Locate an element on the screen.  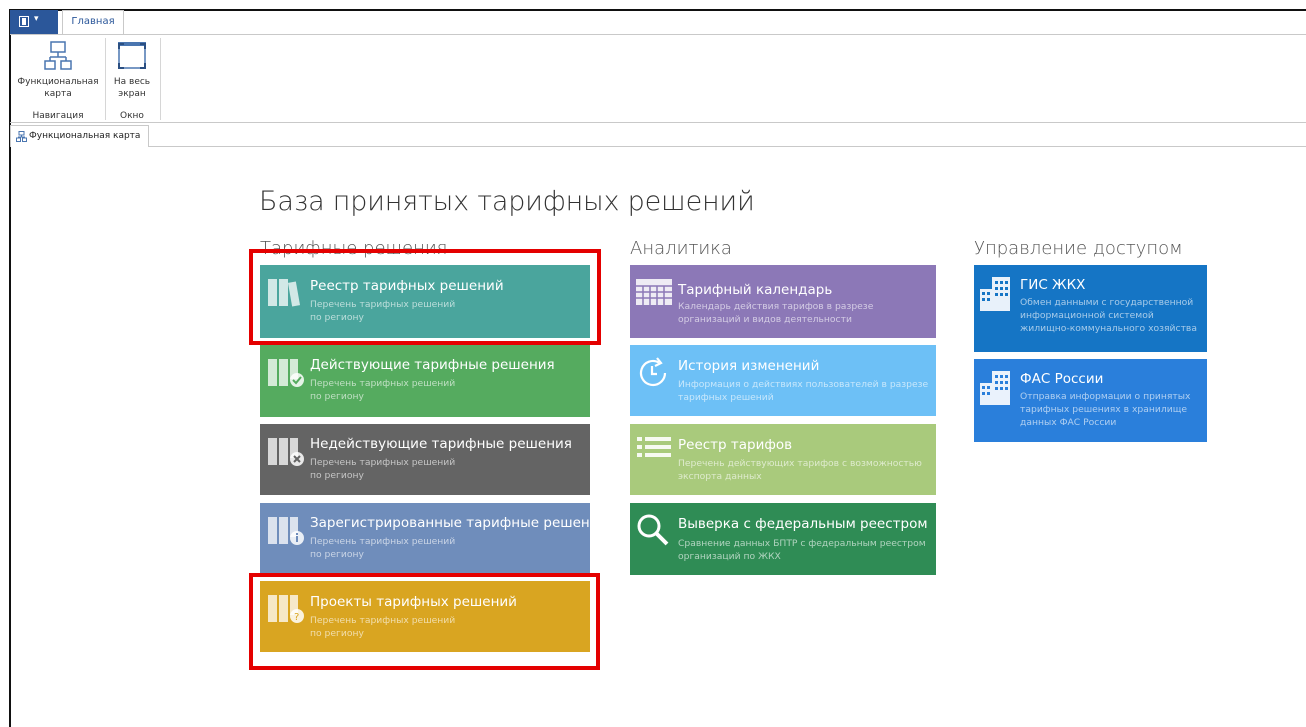
tile-title: Выверка с федеральным реестром is located at coordinates (803, 524).